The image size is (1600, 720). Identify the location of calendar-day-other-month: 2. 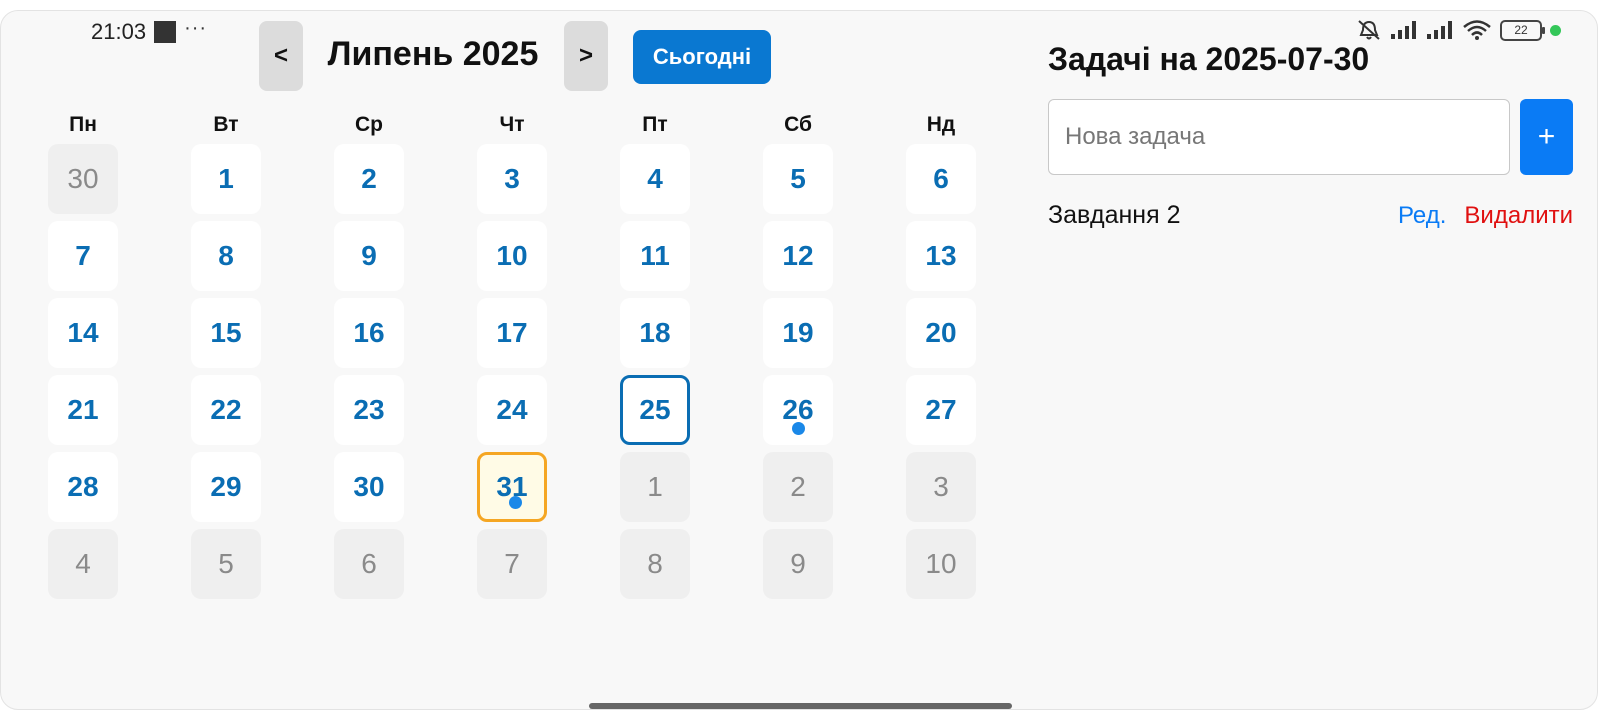
(798, 487).